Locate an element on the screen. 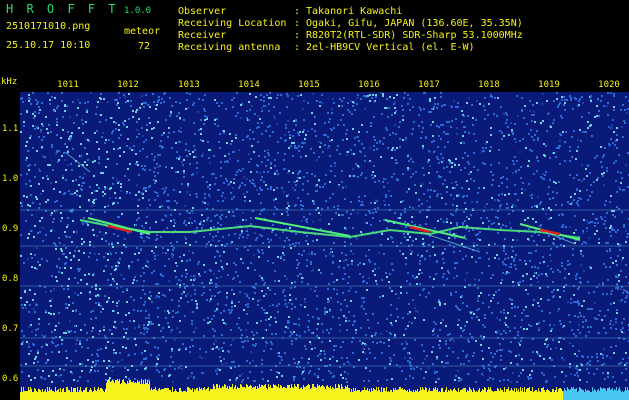 This screenshot has height=400, width=629. x-tick-label: 1012 is located at coordinates (128, 85).